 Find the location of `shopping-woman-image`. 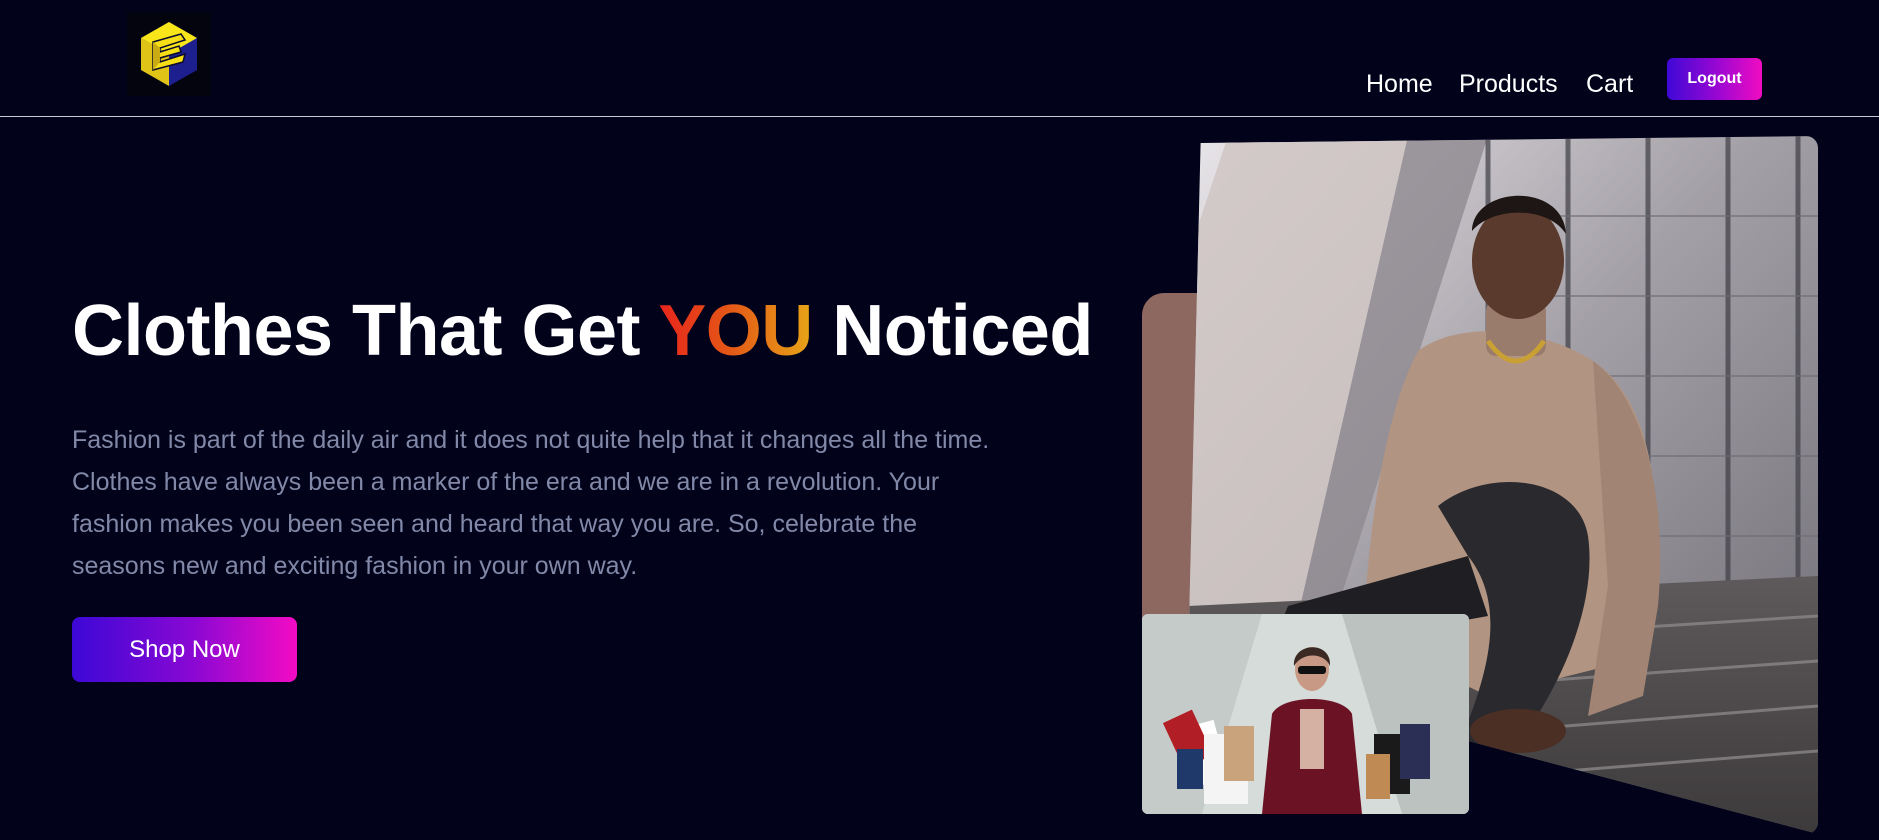

shopping-woman-image is located at coordinates (1305, 714).